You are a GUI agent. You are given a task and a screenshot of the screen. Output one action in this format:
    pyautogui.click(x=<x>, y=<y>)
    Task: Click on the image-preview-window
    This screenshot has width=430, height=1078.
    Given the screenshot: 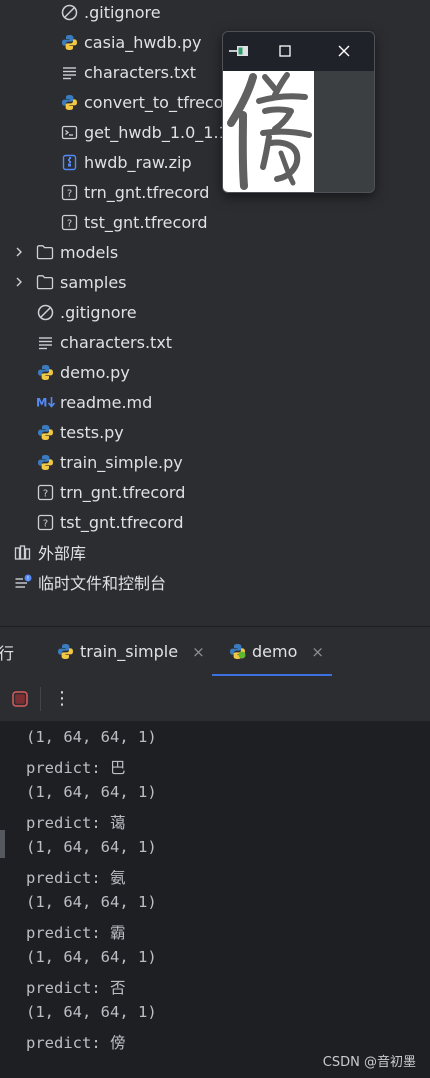 What is the action you would take?
    pyautogui.click(x=298, y=112)
    